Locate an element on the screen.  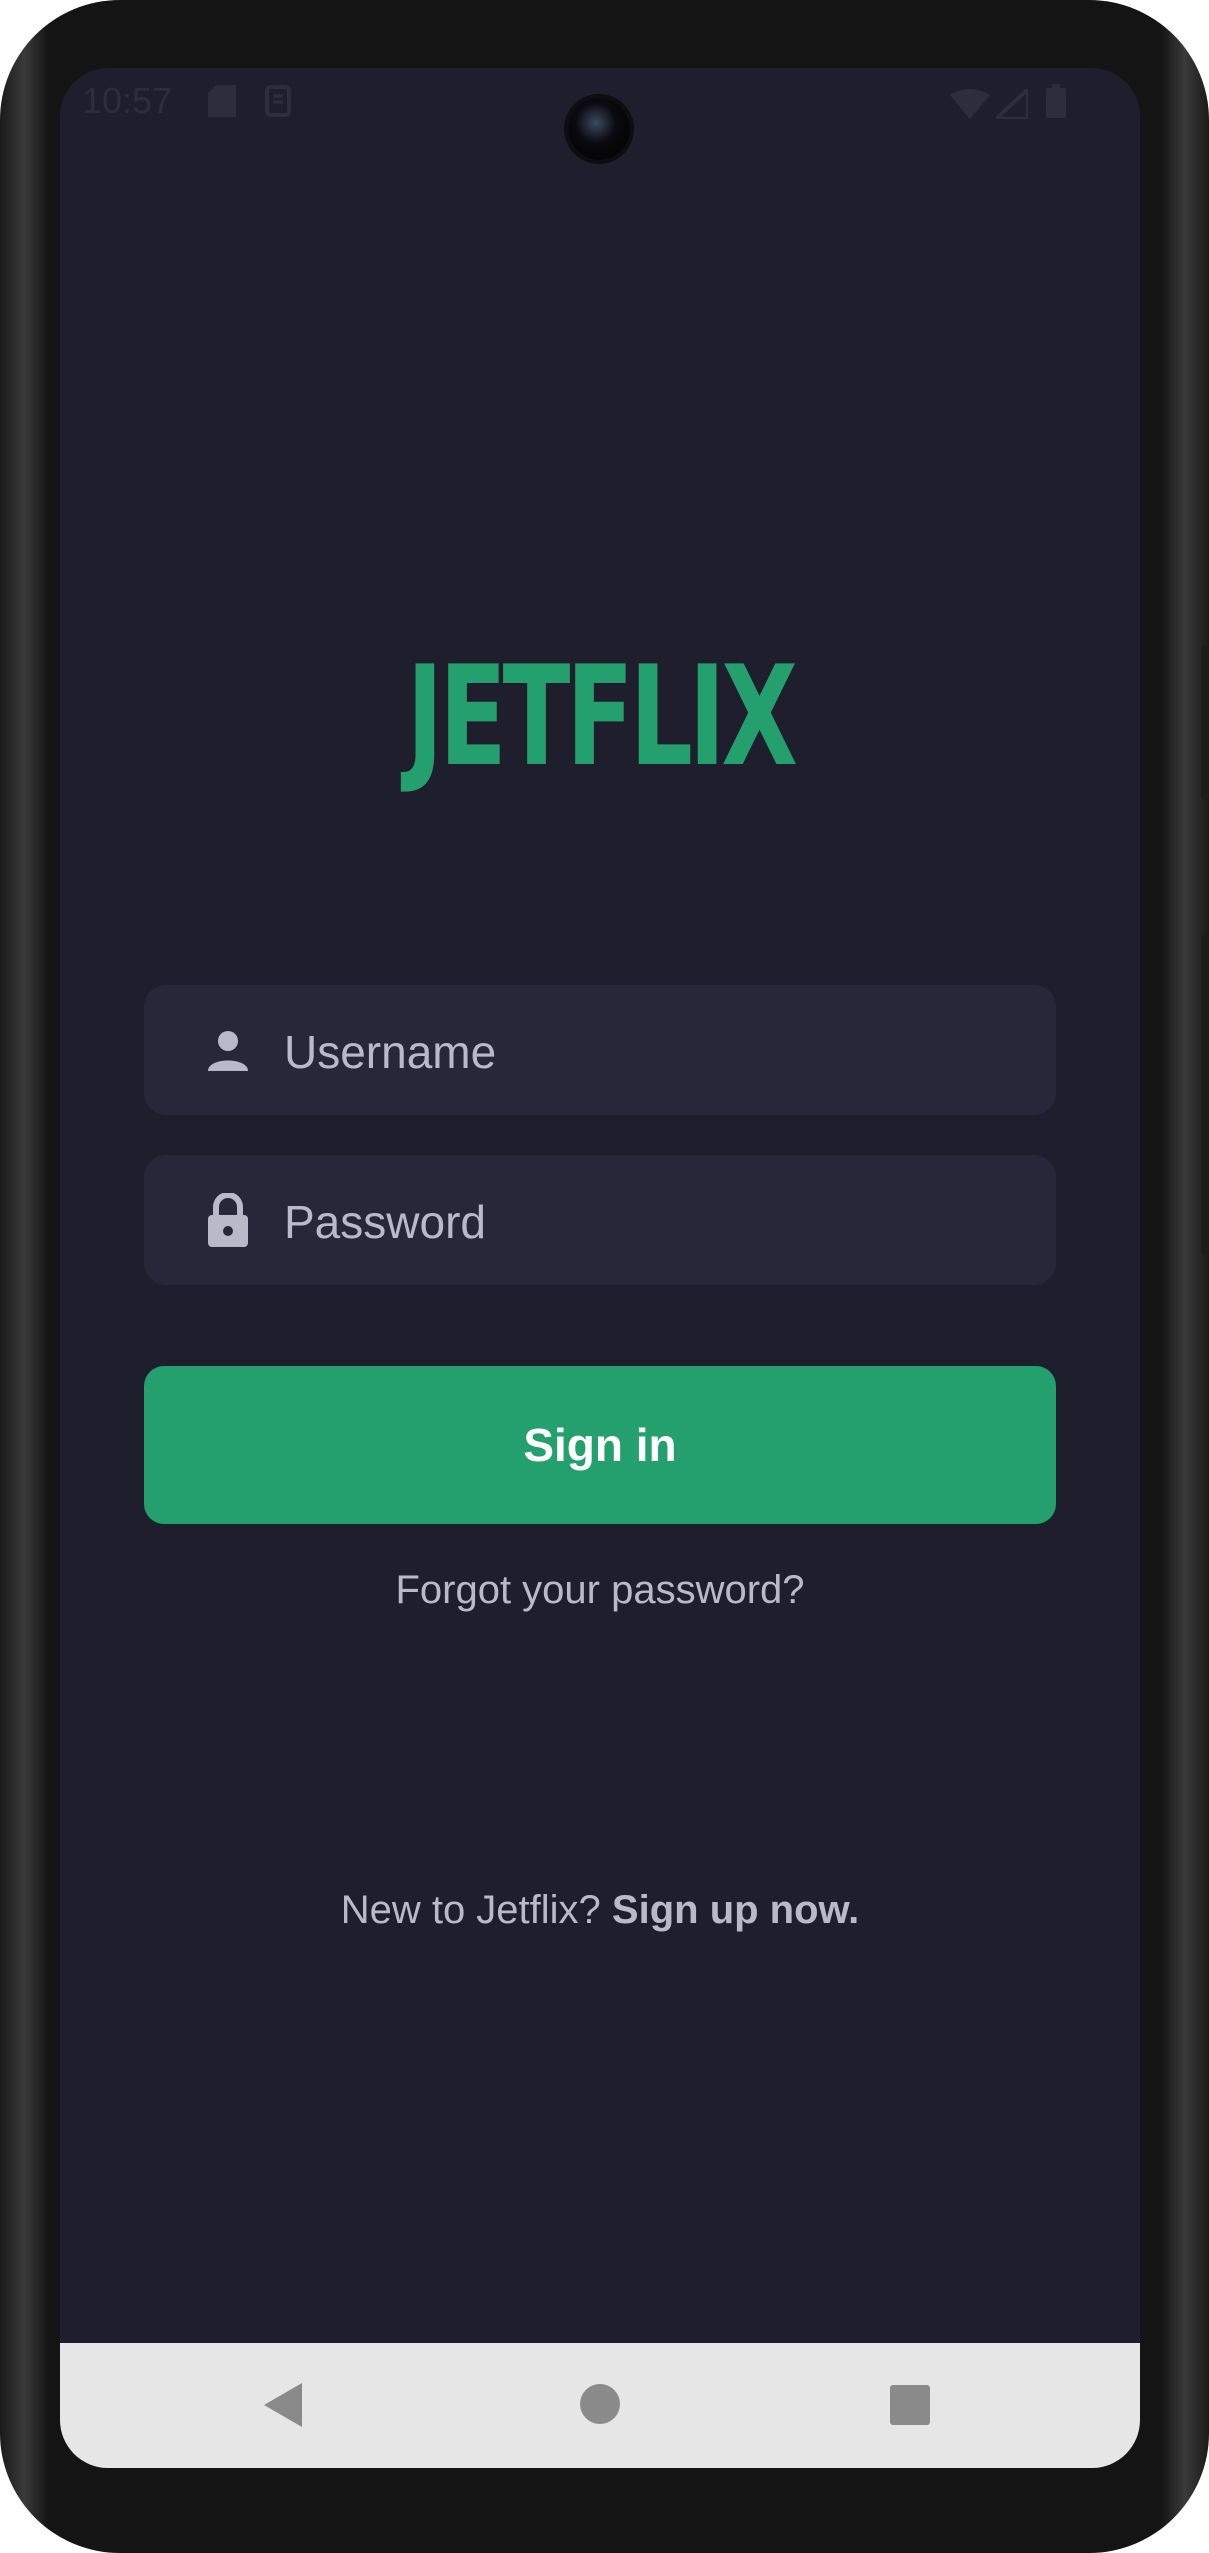
status-time: 10:57 is located at coordinates (127, 100).